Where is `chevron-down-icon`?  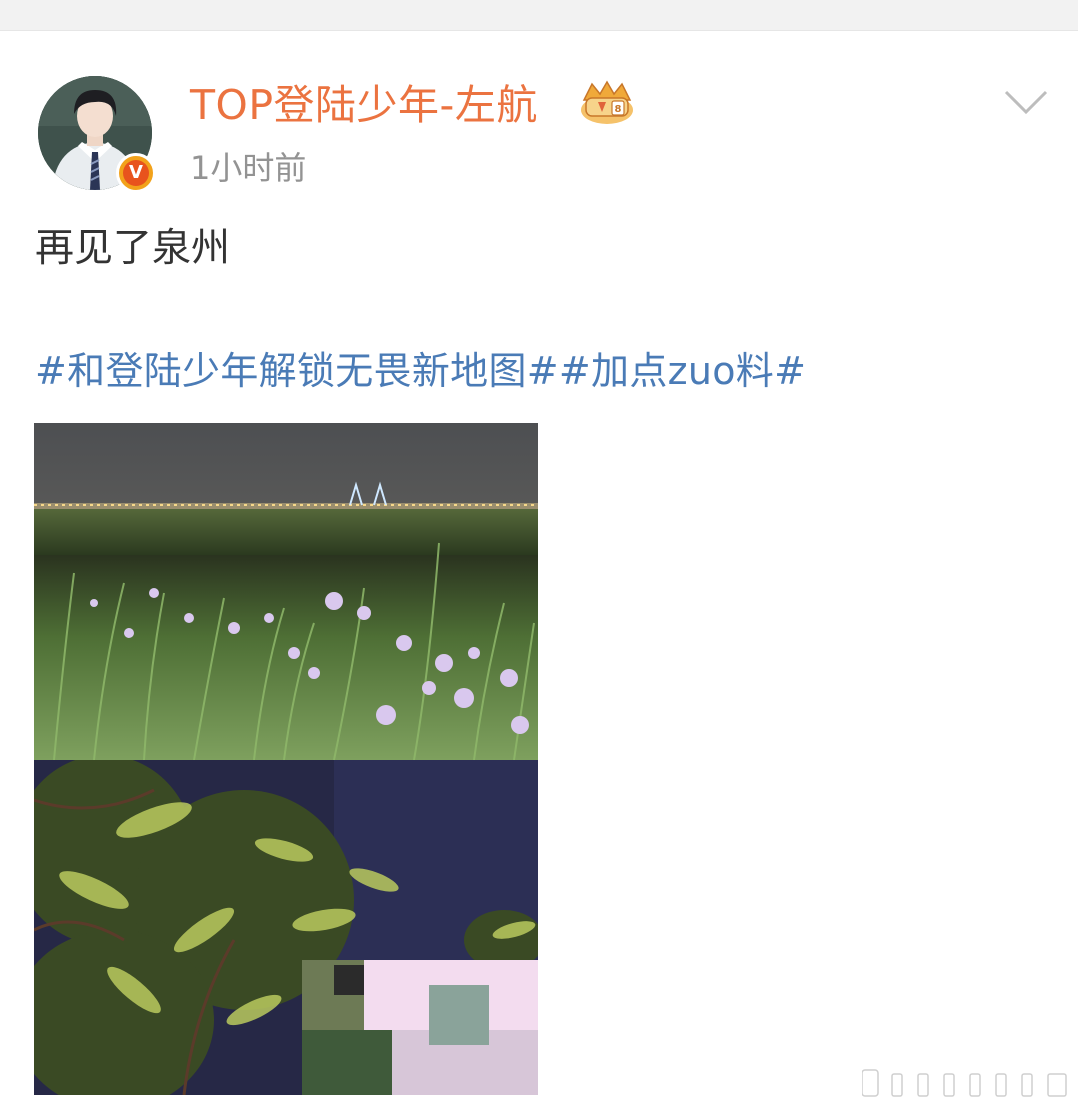 chevron-down-icon is located at coordinates (1026, 102).